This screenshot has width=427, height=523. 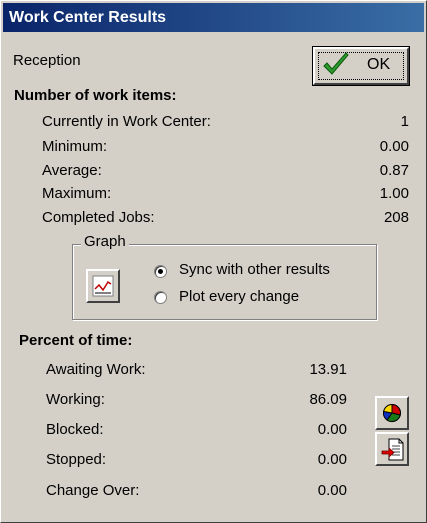 What do you see at coordinates (75, 146) in the screenshot?
I see `row-label-minimum: Minimum:` at bounding box center [75, 146].